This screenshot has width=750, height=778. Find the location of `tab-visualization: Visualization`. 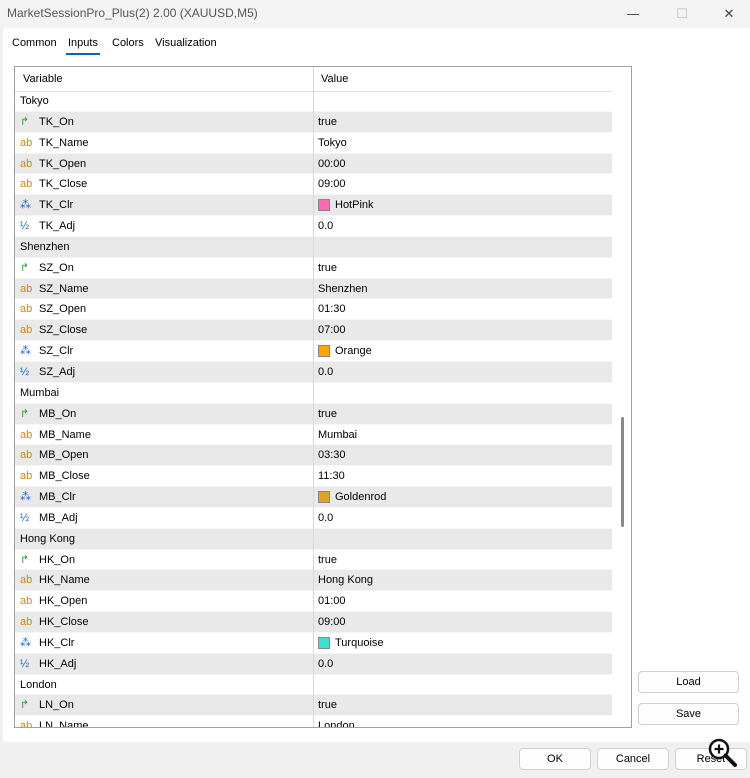

tab-visualization: Visualization is located at coordinates (186, 43).